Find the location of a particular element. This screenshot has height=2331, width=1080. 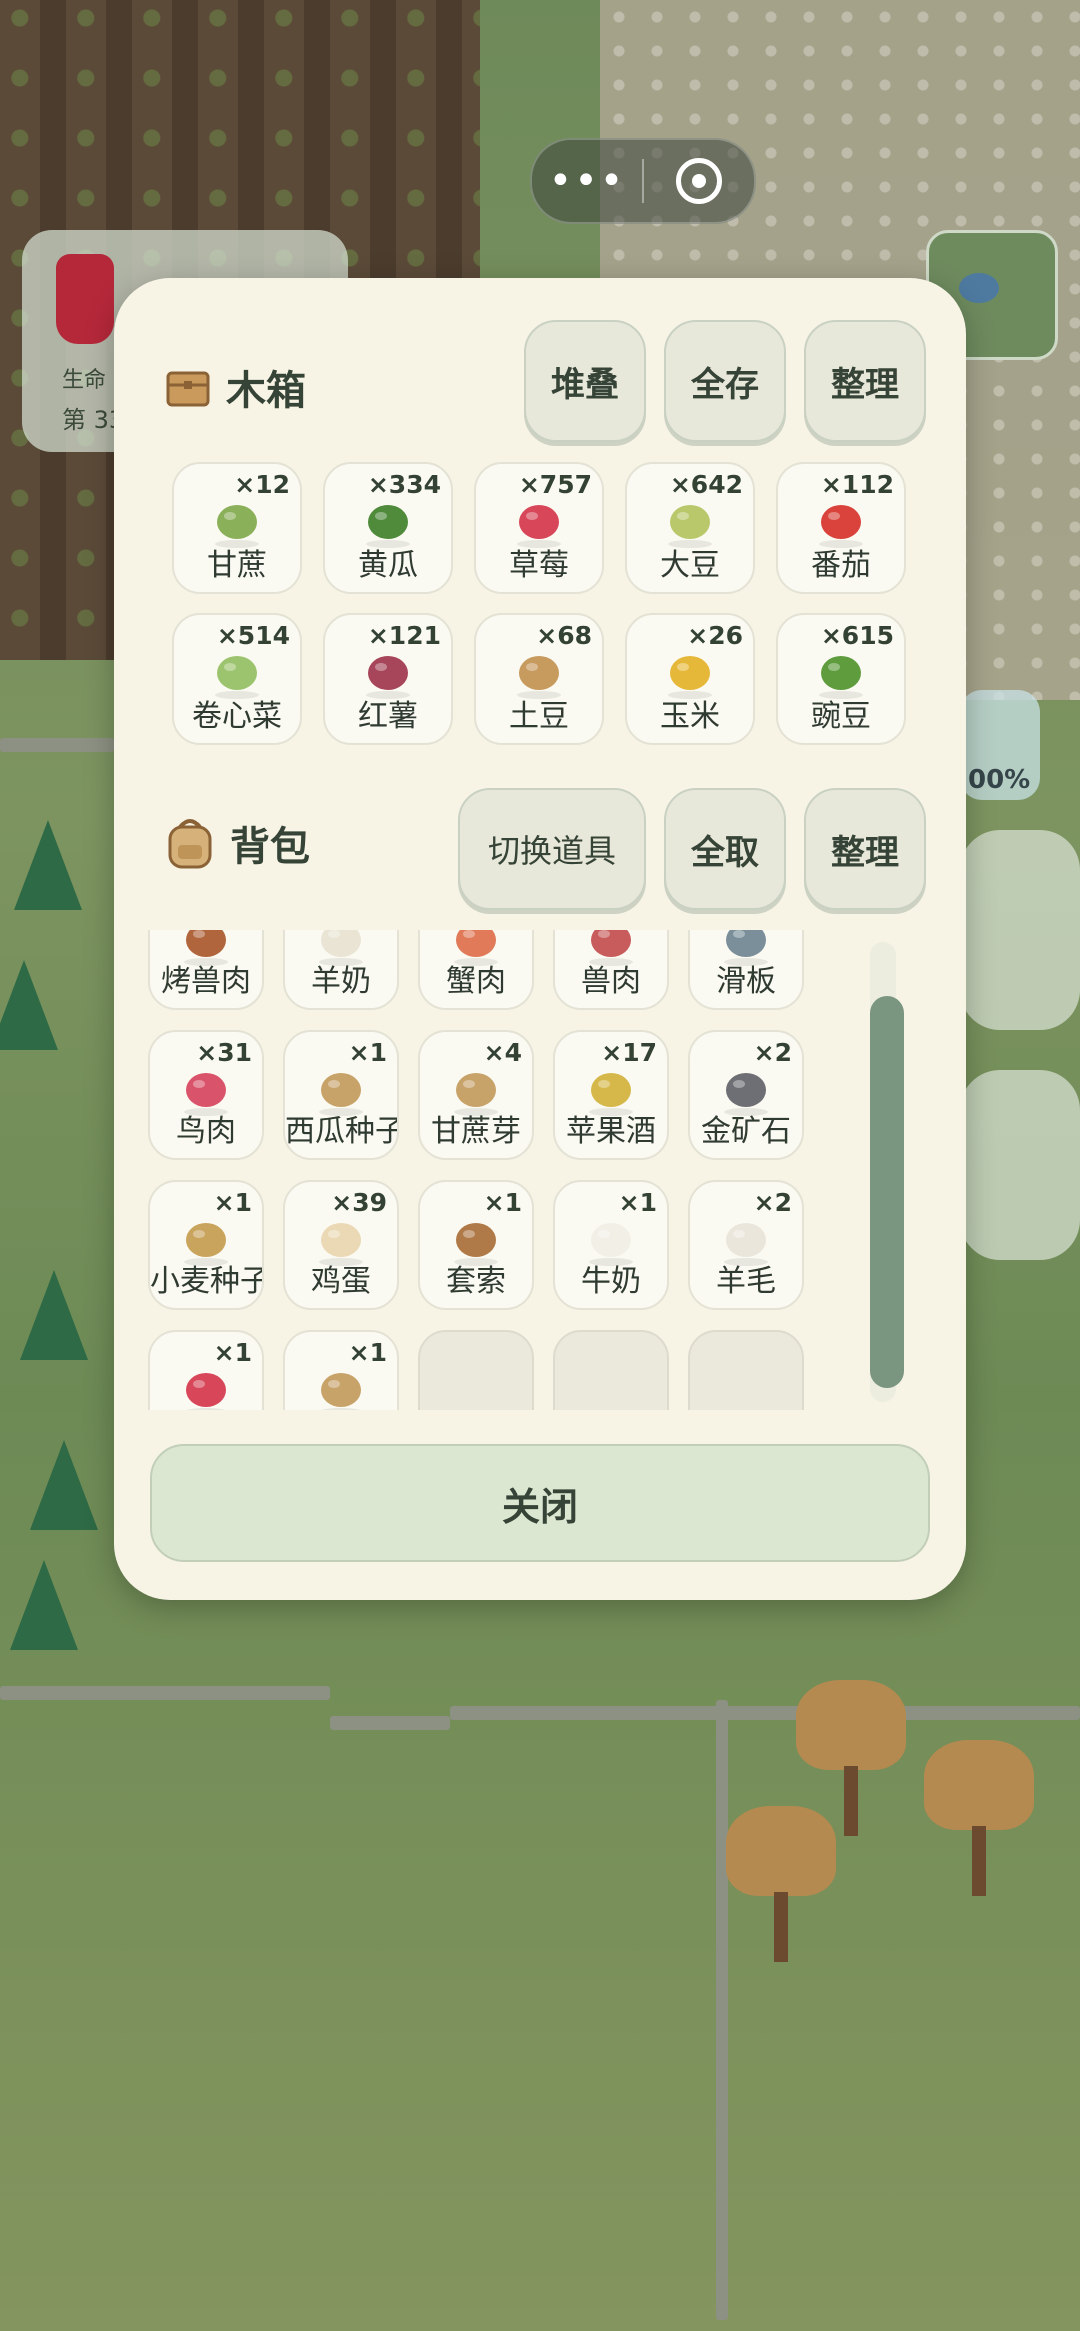

backpack-slot: ×17 苹果酒 is located at coordinates (611, 1095).